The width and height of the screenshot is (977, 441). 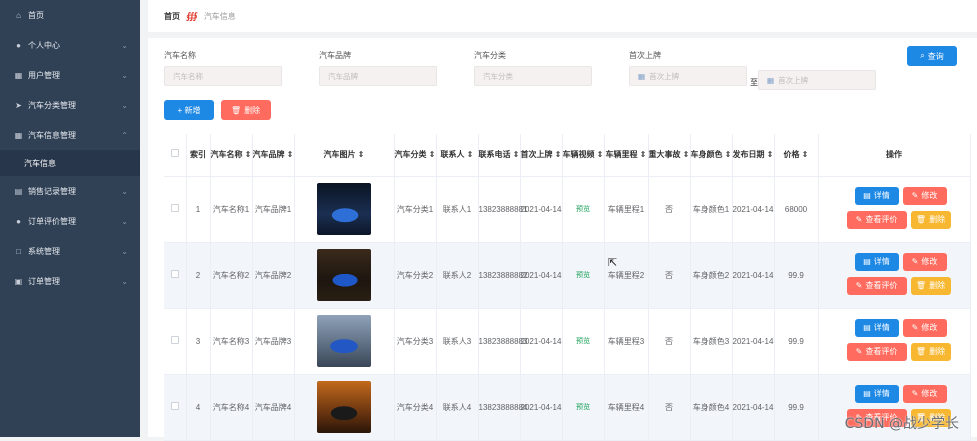 I want to click on sidebar-item-home: ⌂ 首页, so click(x=70, y=15).